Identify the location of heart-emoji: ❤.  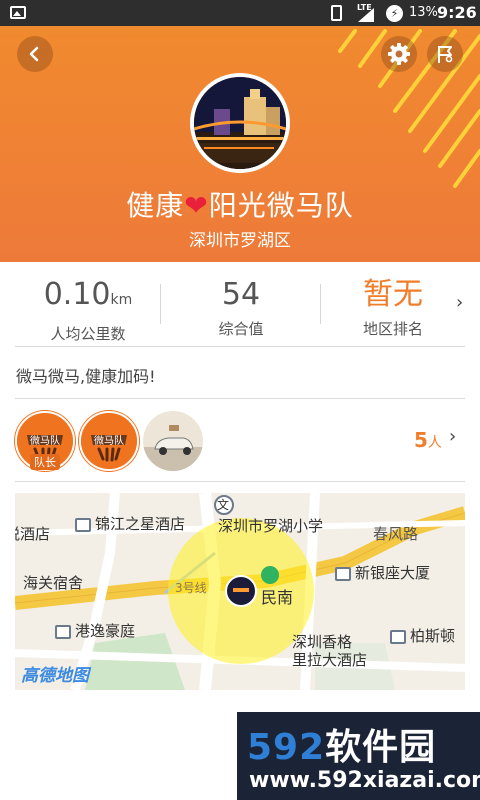
(196, 205).